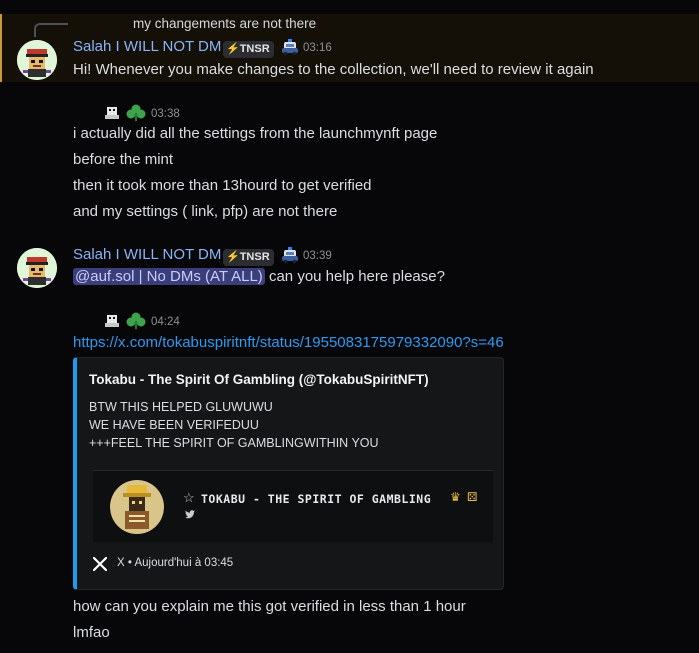 Image resolution: width=699 pixels, height=653 pixels. What do you see at coordinates (91, 632) in the screenshot?
I see `message-line: lmfao` at bounding box center [91, 632].